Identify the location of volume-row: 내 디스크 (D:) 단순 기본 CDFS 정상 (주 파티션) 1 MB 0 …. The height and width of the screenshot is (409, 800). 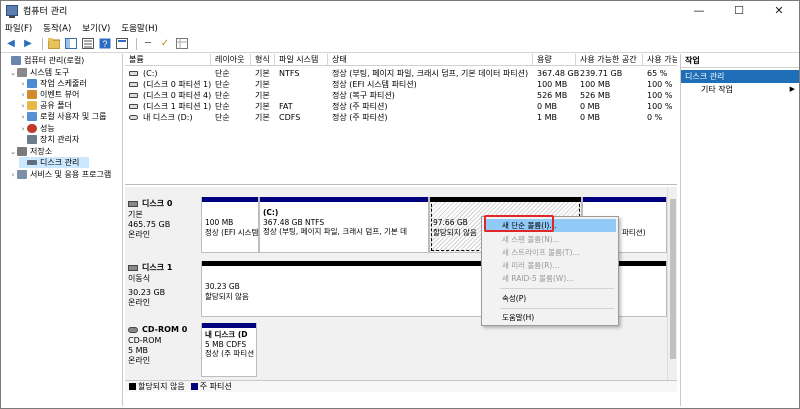
(401, 117).